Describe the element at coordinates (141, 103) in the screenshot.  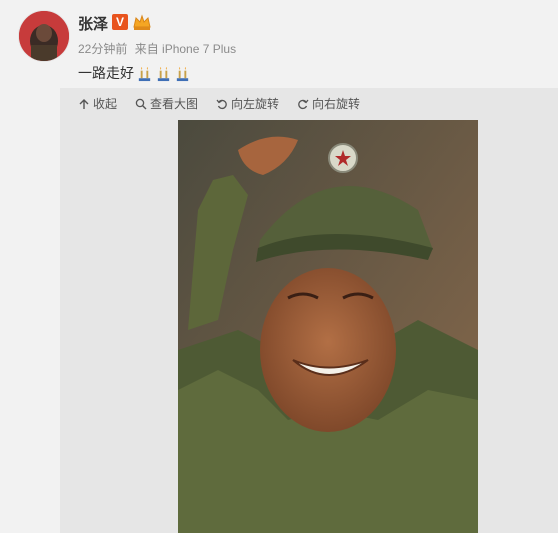
I see `magnifier-icon` at that location.